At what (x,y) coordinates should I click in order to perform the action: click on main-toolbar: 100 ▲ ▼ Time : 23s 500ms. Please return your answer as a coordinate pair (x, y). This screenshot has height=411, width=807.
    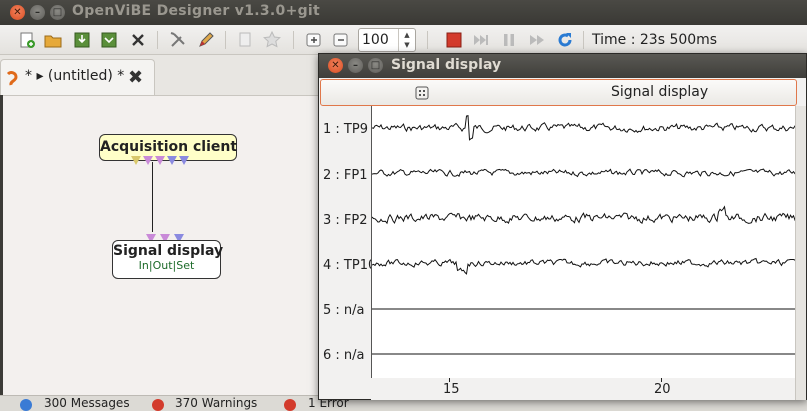
    Looking at the image, I should click on (403, 40).